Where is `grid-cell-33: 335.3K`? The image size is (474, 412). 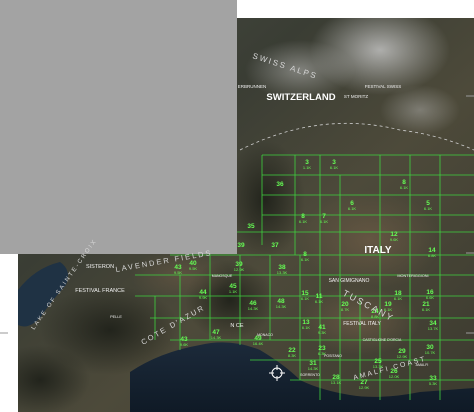
grid-cell-33: 335.3K is located at coordinates (433, 380).